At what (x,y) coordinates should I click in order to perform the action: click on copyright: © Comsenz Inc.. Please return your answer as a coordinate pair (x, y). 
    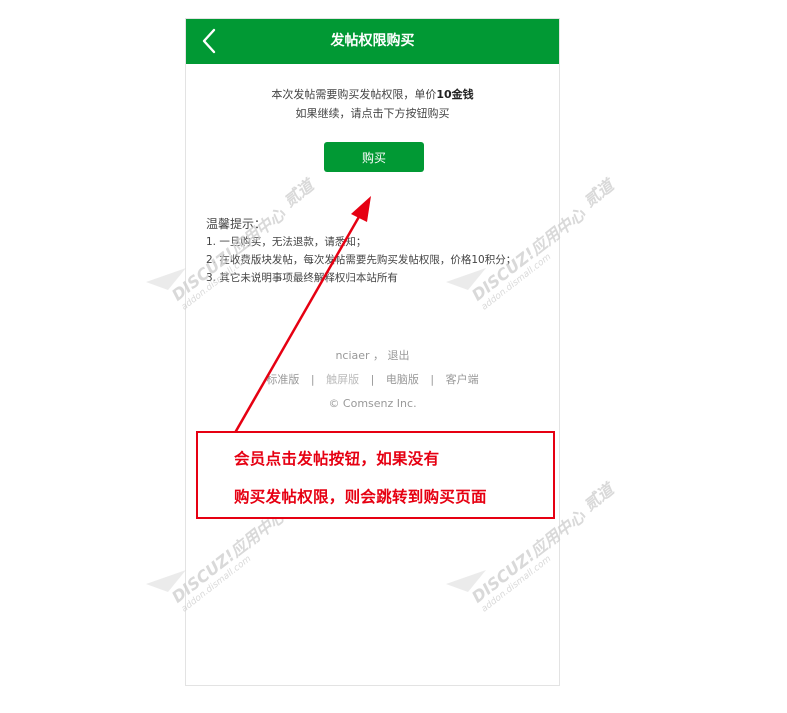
    Looking at the image, I should click on (372, 403).